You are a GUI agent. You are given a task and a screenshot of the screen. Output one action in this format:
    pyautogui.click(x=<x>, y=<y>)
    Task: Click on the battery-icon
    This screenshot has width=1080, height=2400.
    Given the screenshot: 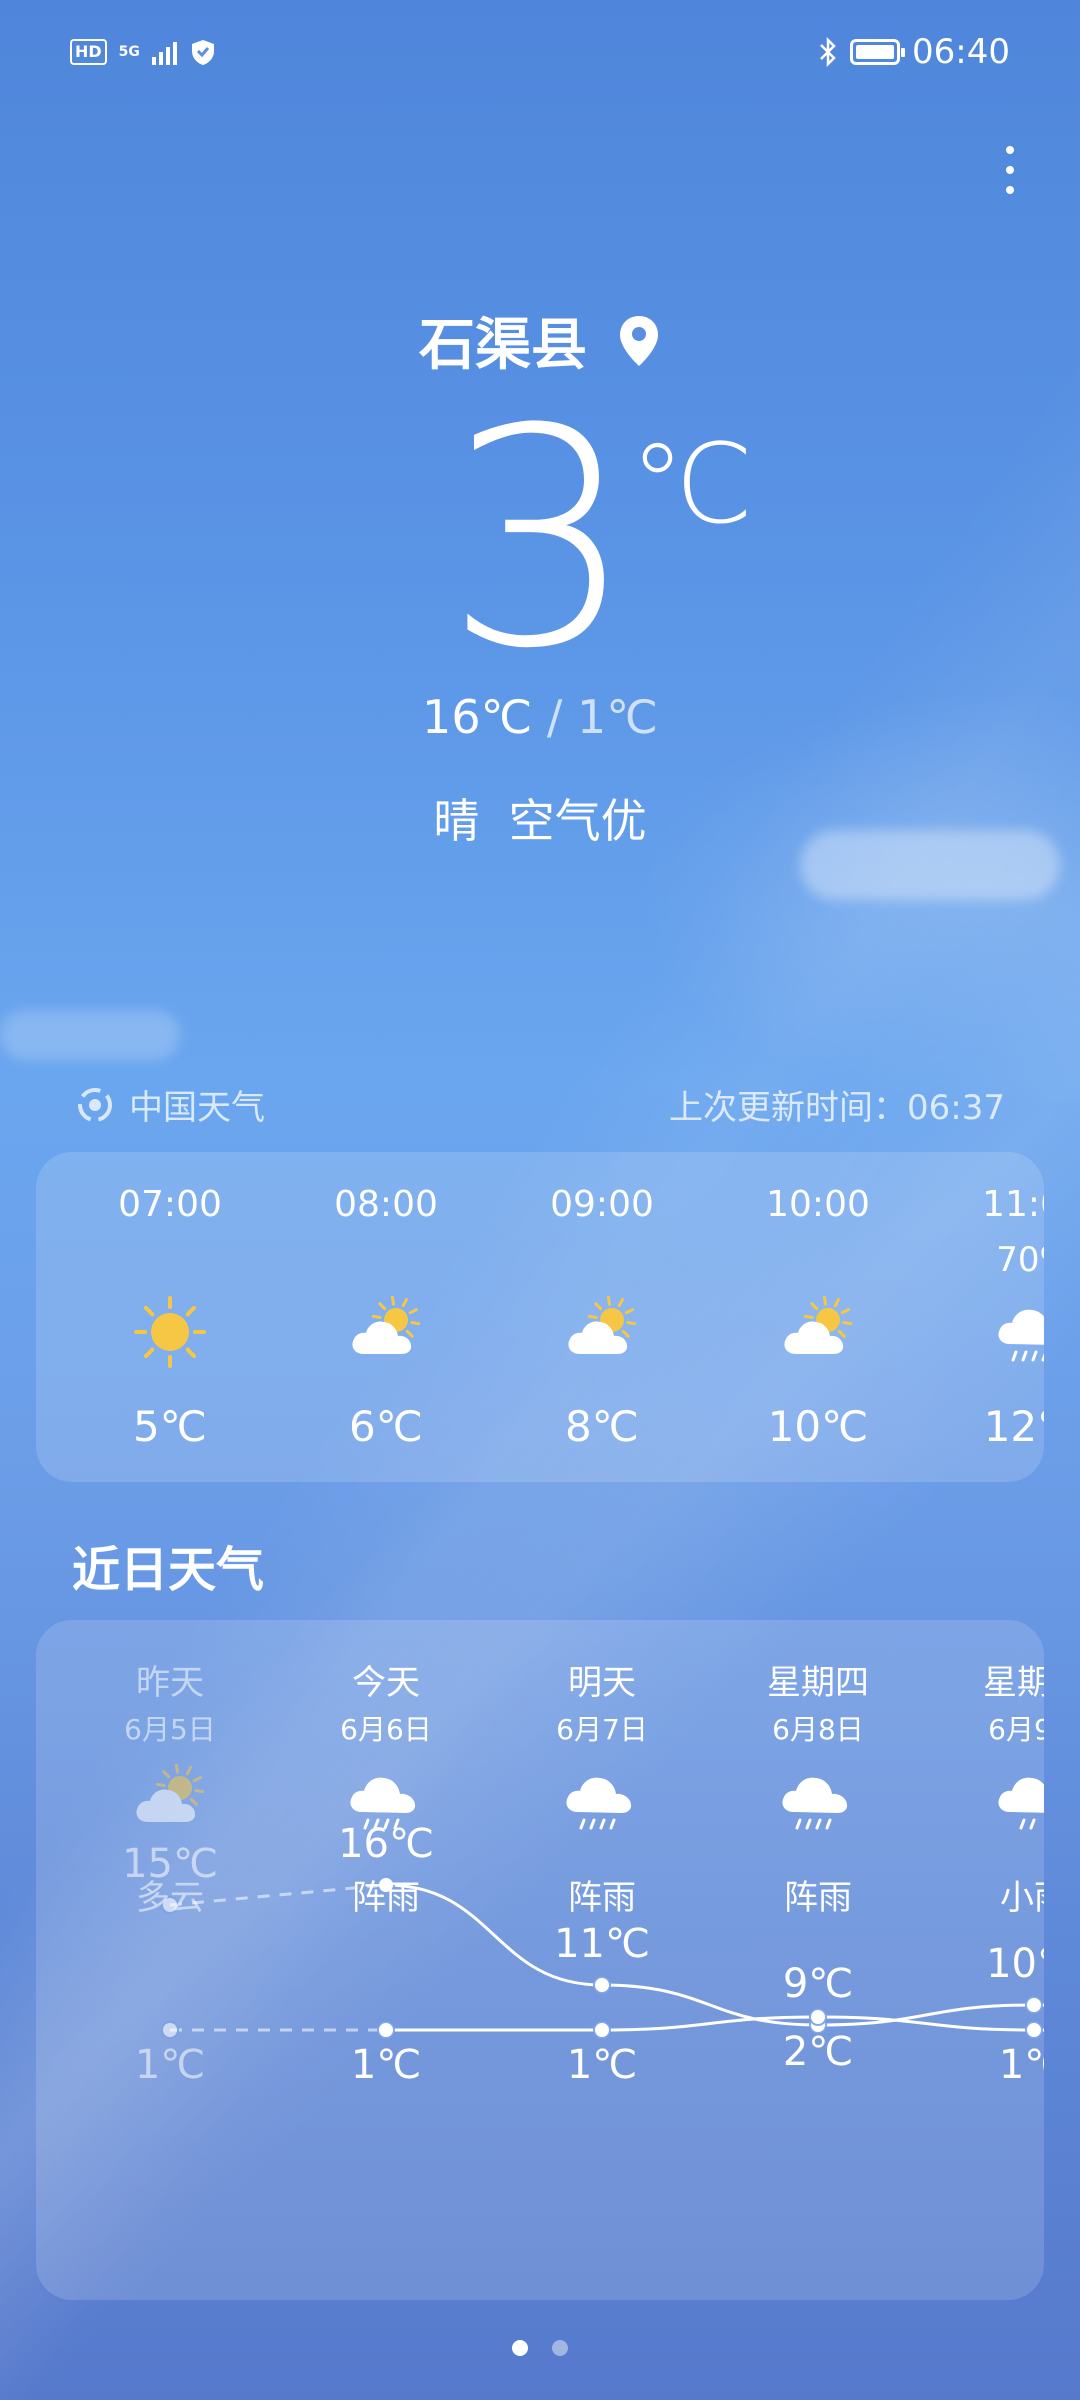 What is the action you would take?
    pyautogui.click(x=878, y=52)
    